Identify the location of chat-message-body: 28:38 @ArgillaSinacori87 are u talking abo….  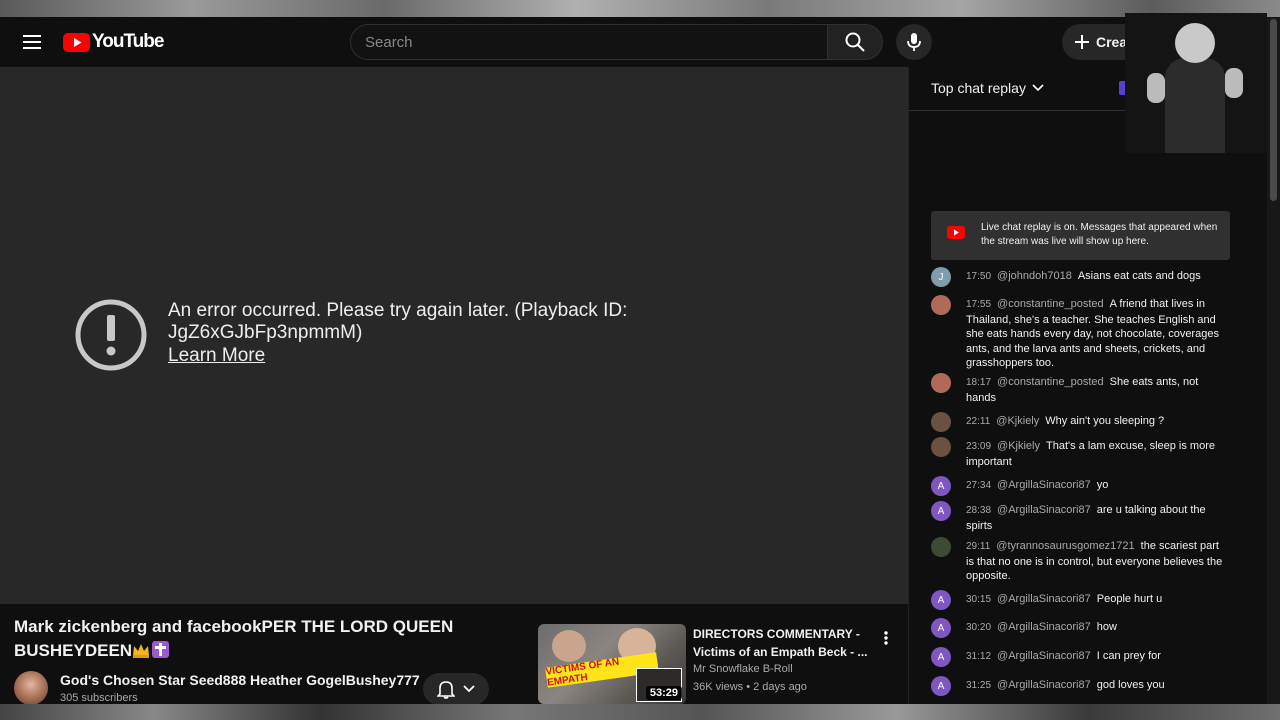
(1097, 518).